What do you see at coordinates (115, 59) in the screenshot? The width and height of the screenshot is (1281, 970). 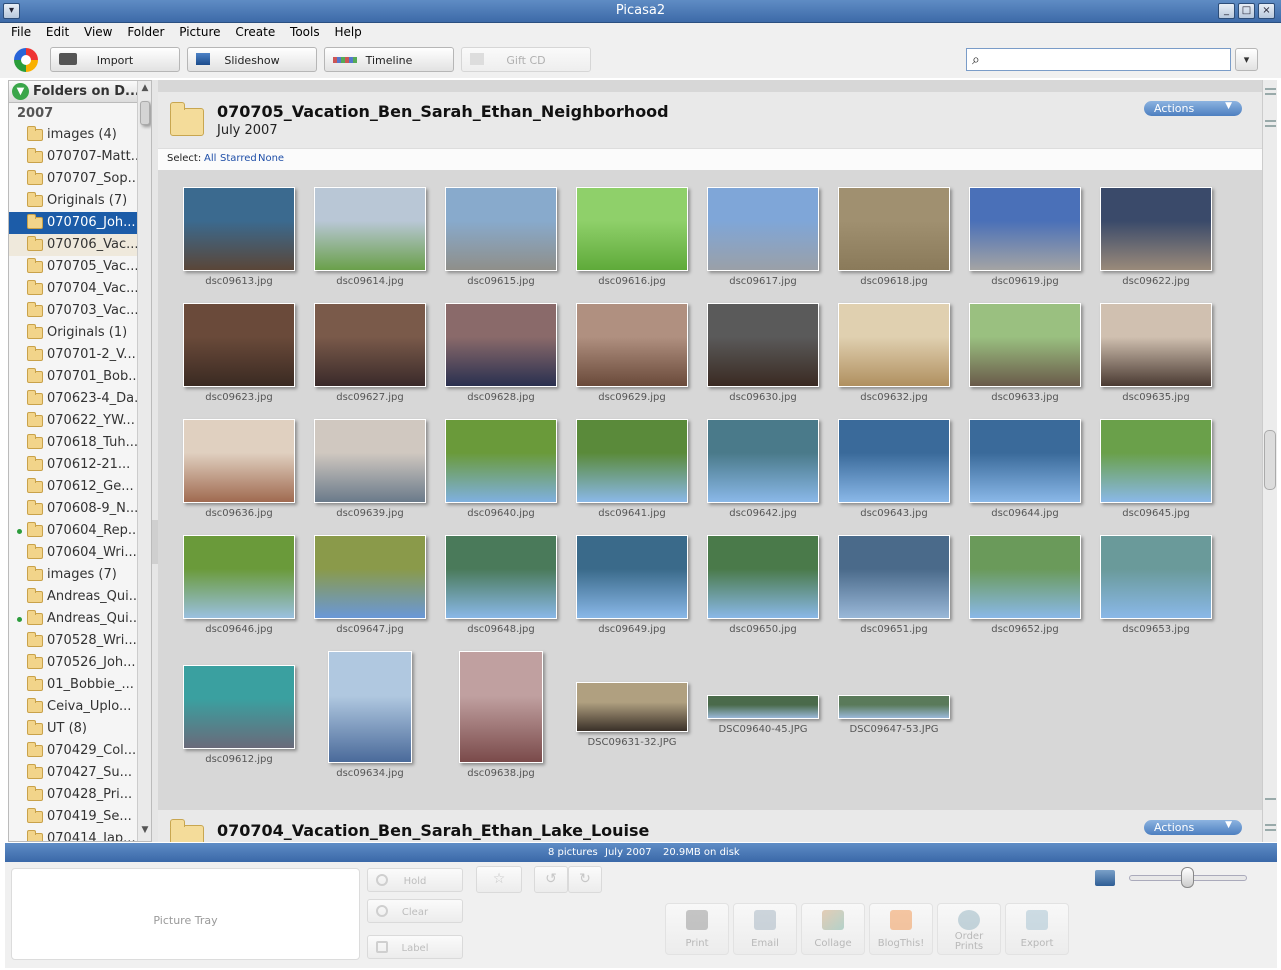 I see `import-button: Import` at bounding box center [115, 59].